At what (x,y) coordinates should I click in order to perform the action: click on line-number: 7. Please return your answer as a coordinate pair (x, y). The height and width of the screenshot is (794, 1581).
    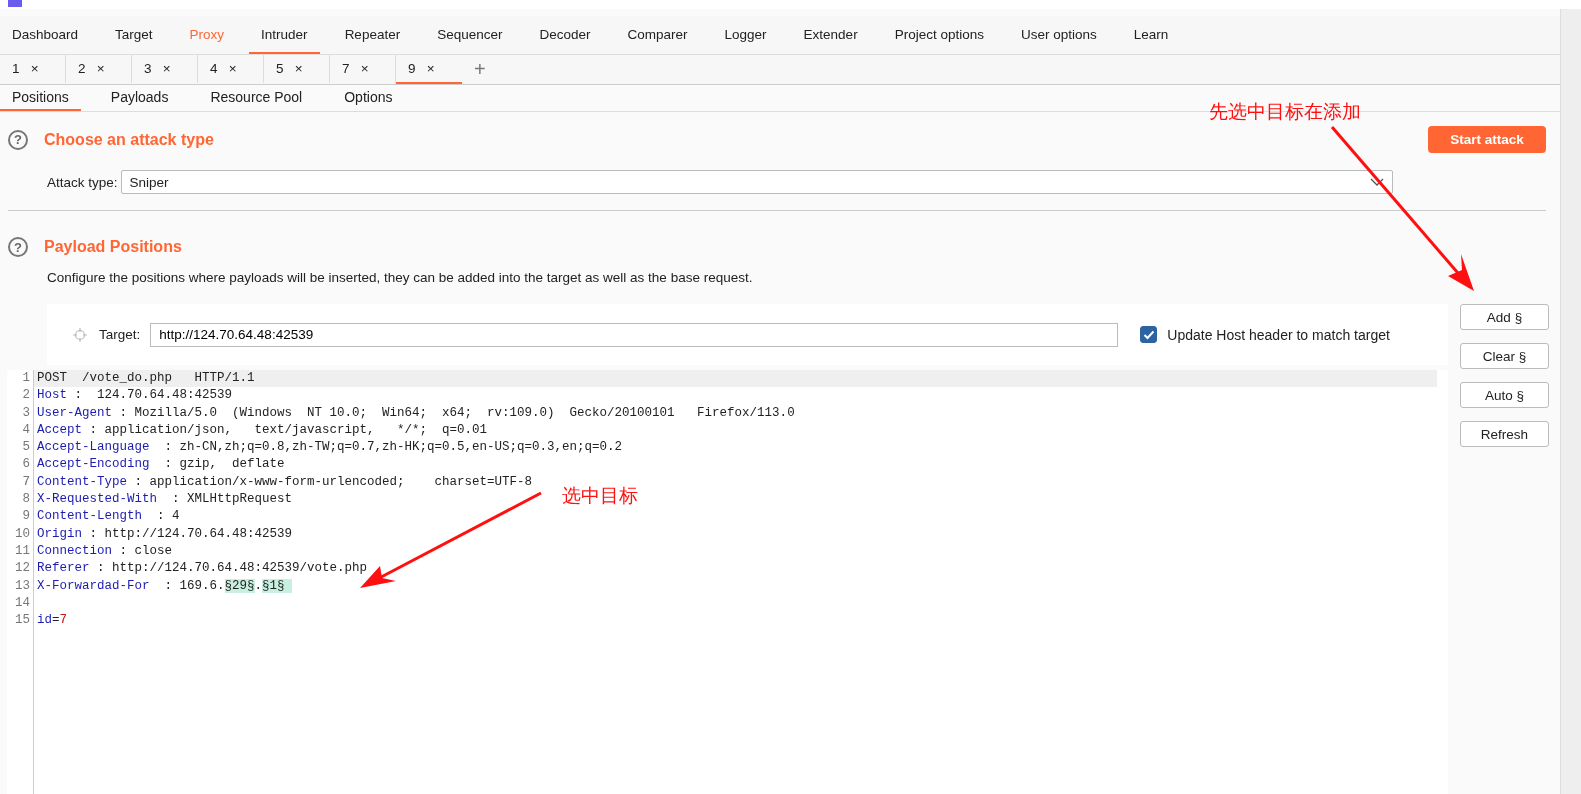
    Looking at the image, I should click on (20, 482).